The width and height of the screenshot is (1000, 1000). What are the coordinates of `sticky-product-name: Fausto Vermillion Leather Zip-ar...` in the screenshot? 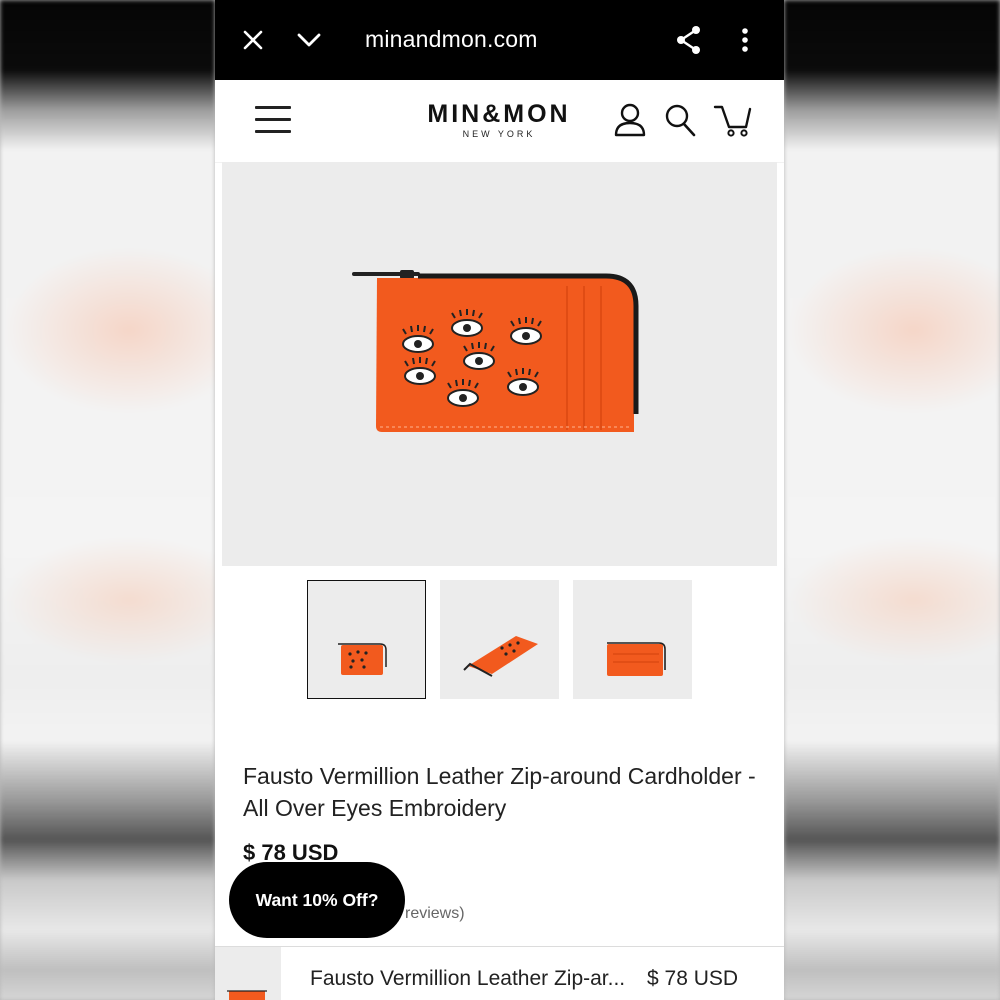 It's located at (468, 978).